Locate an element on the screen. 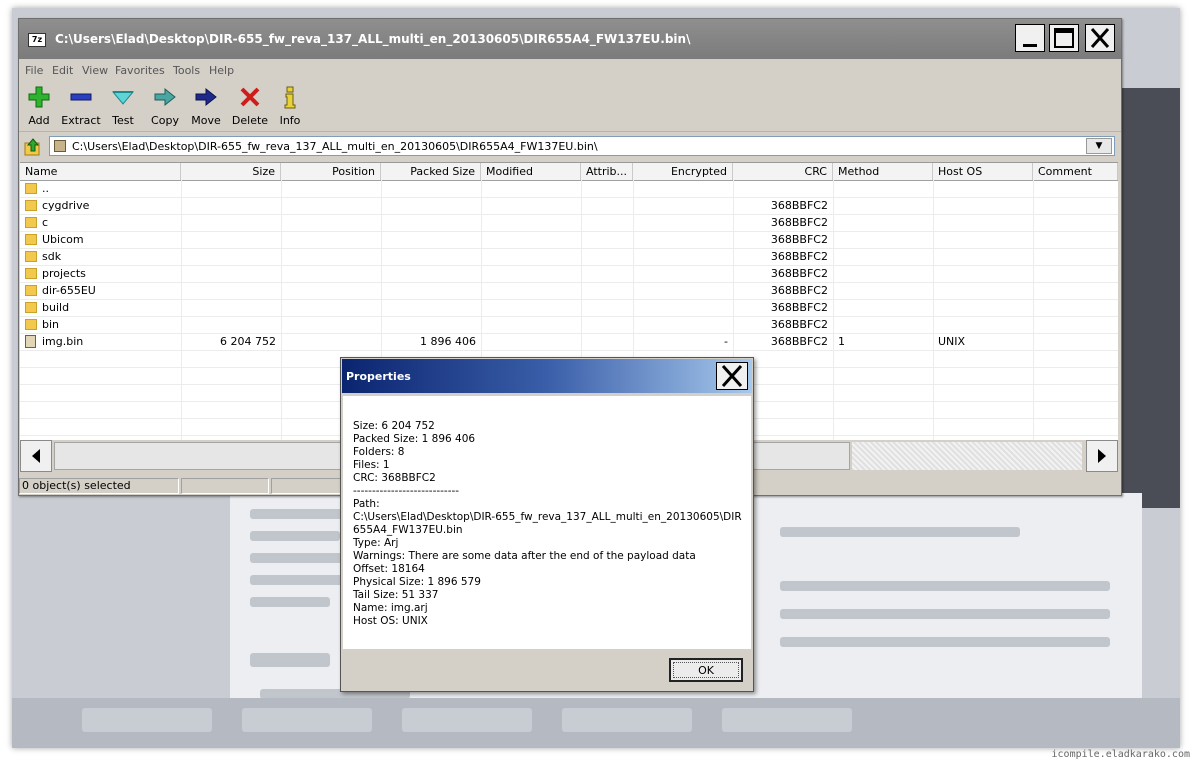  table-row: c 368BBFC2 is located at coordinates (569, 223).